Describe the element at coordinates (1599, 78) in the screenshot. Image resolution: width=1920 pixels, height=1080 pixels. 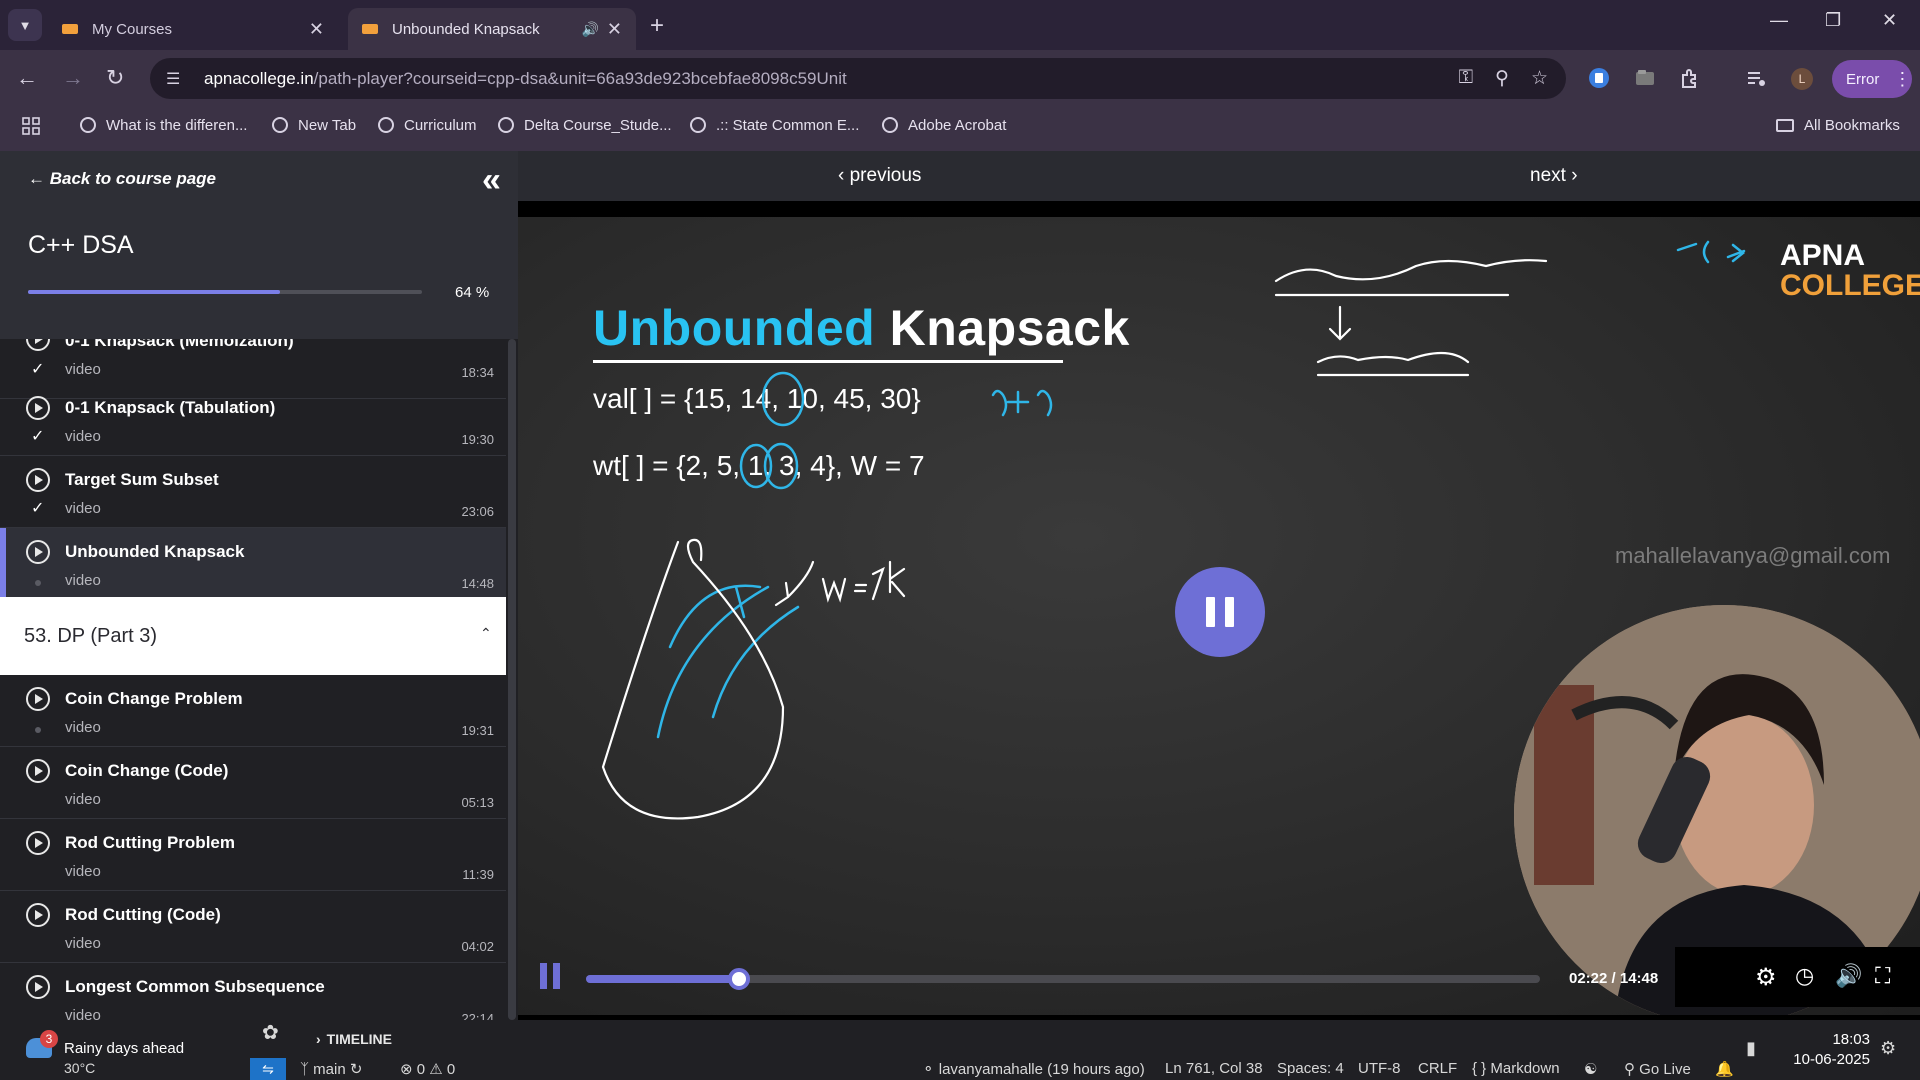
I see `extension-blue-icon` at that location.